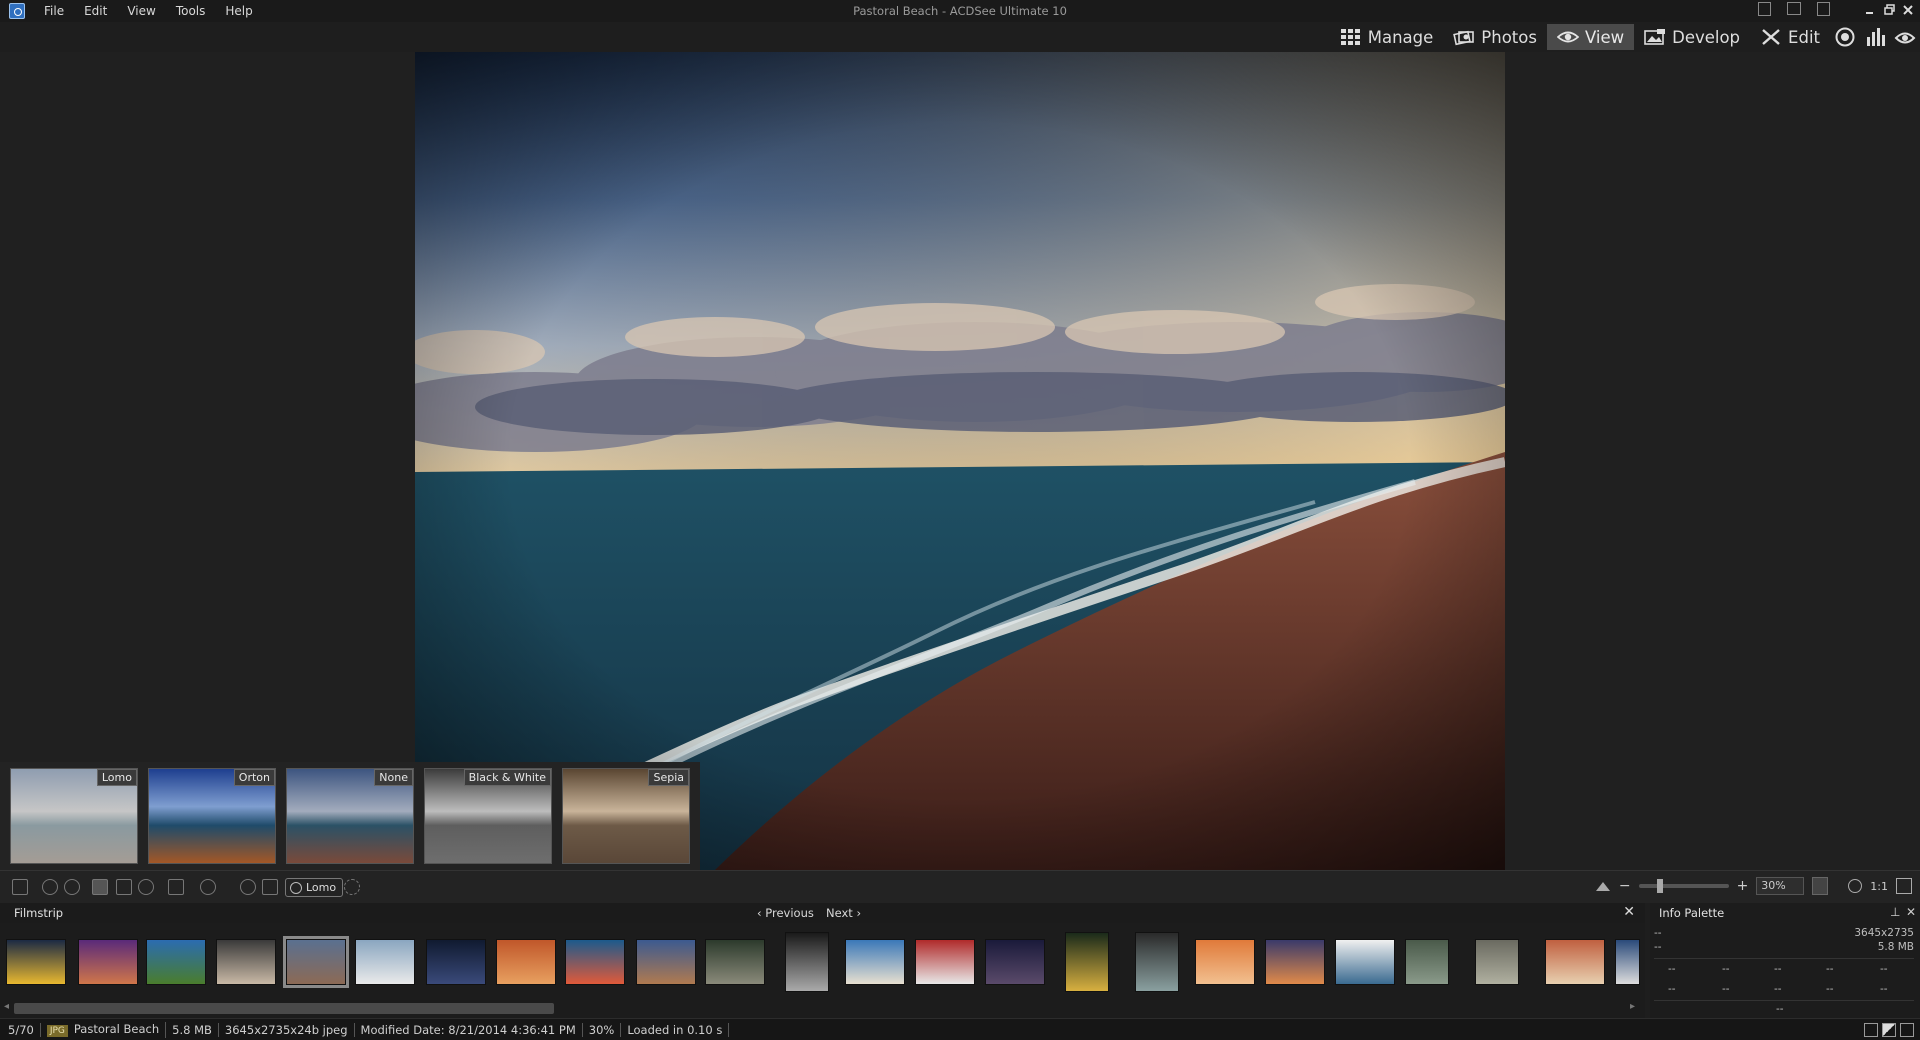 This screenshot has height=1040, width=1920. Describe the element at coordinates (72, 887) in the screenshot. I see `rotate-right-icon` at that location.